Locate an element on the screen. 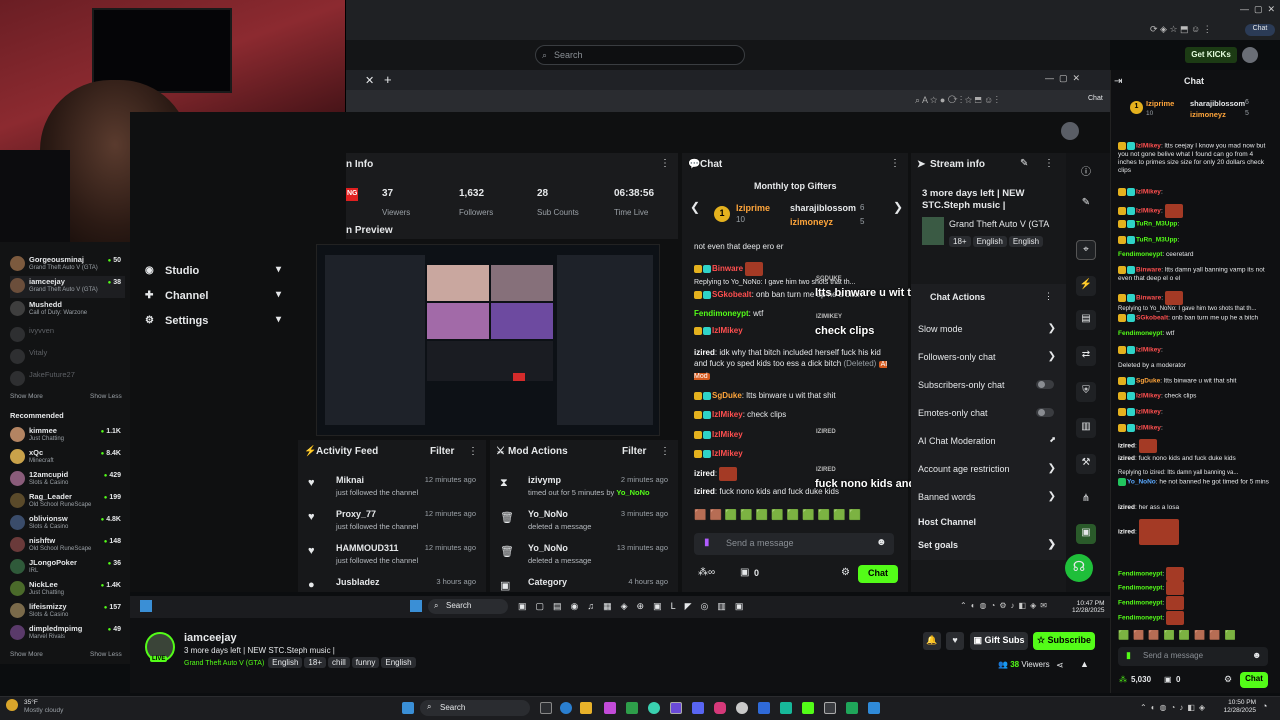 This screenshot has height=720, width=1280. emote-bar: 🟫🟫🟩🟩🟩🟩🟩🟩🟩🟩🟩 is located at coordinates (799, 518).